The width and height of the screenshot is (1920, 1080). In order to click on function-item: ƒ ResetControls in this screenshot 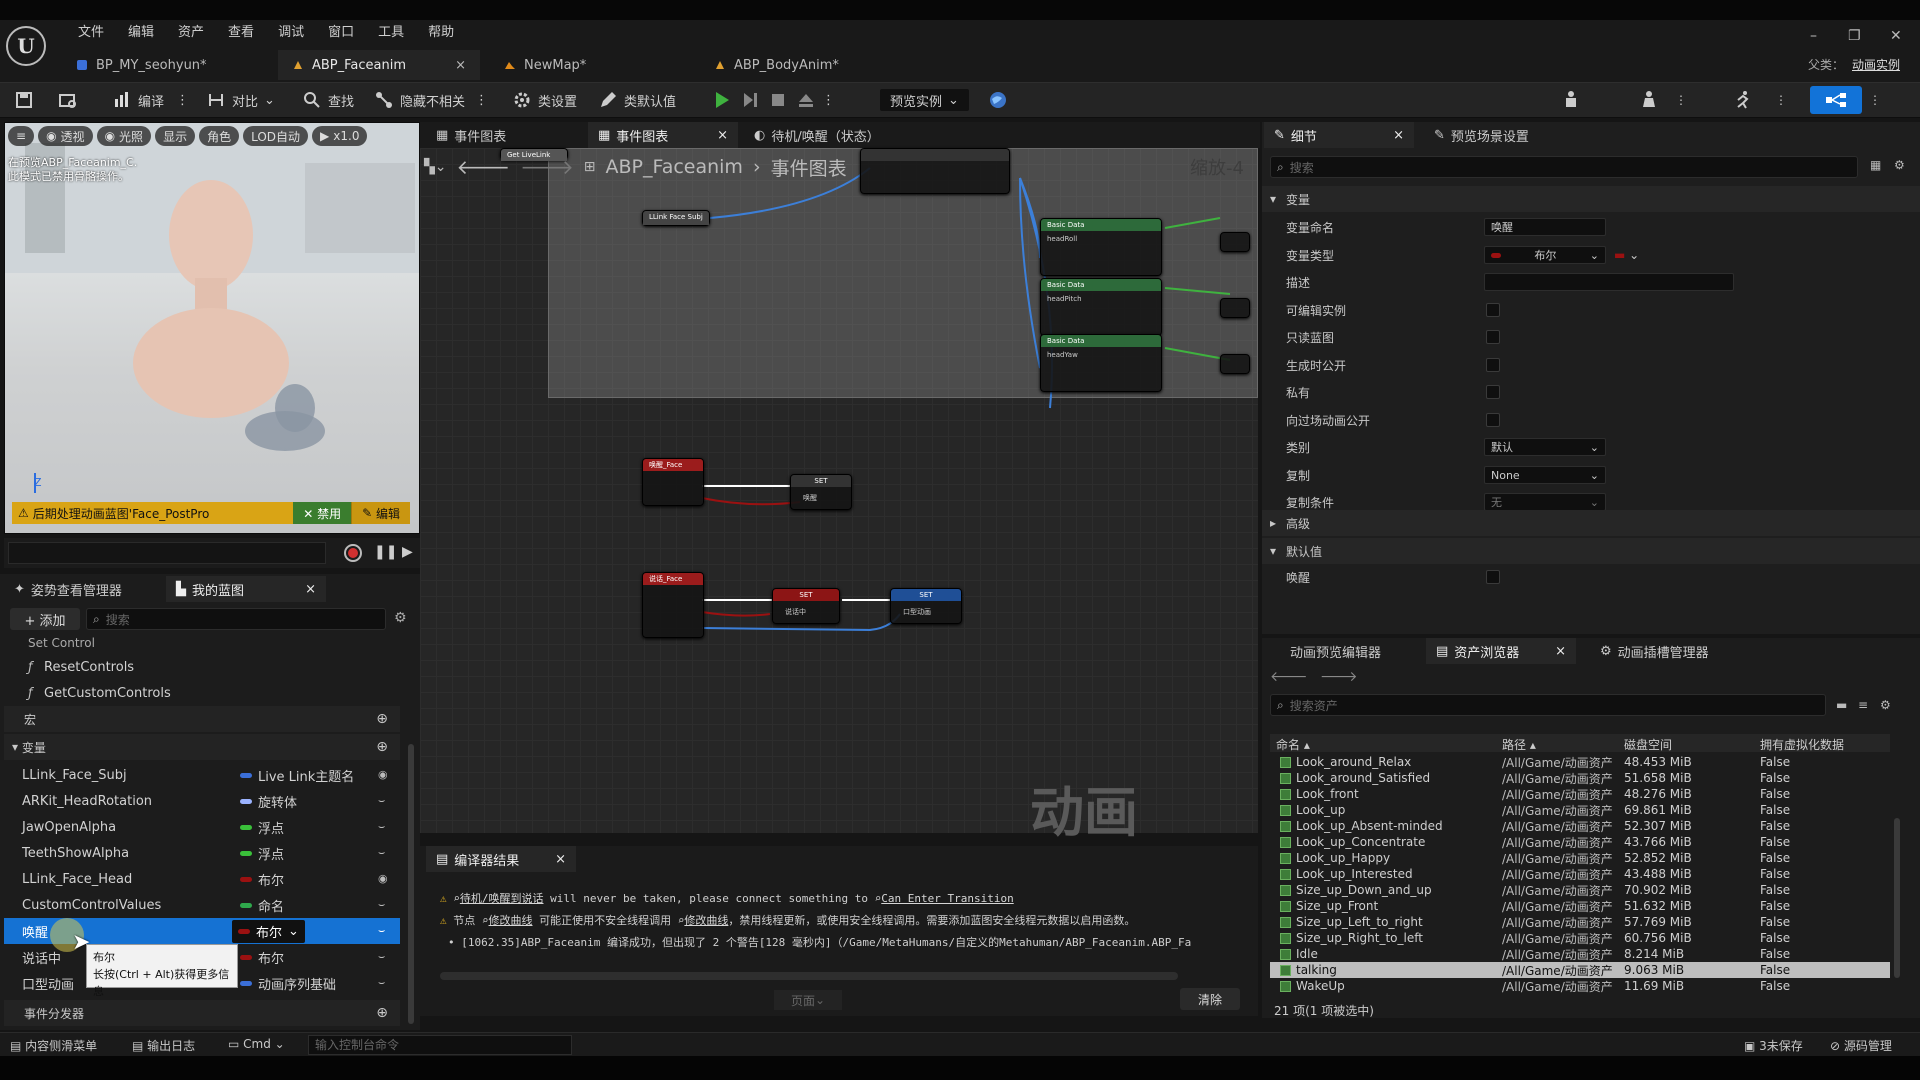, I will do `click(202, 667)`.